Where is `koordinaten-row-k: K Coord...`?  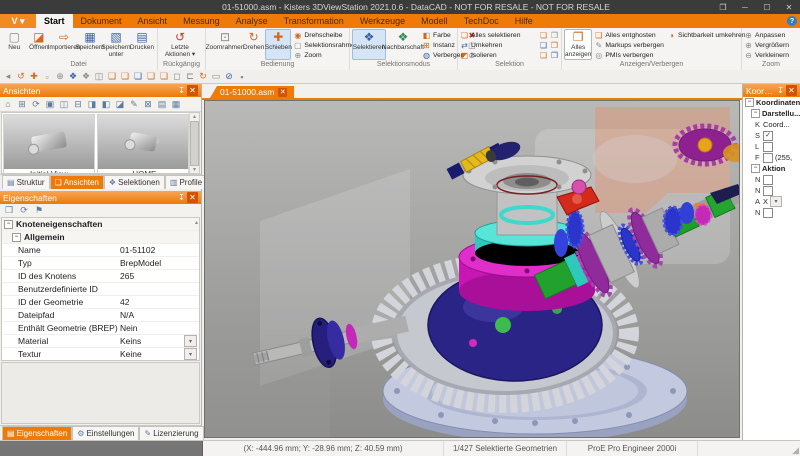
koordinaten-row-k: K Coord... is located at coordinates (771, 124).